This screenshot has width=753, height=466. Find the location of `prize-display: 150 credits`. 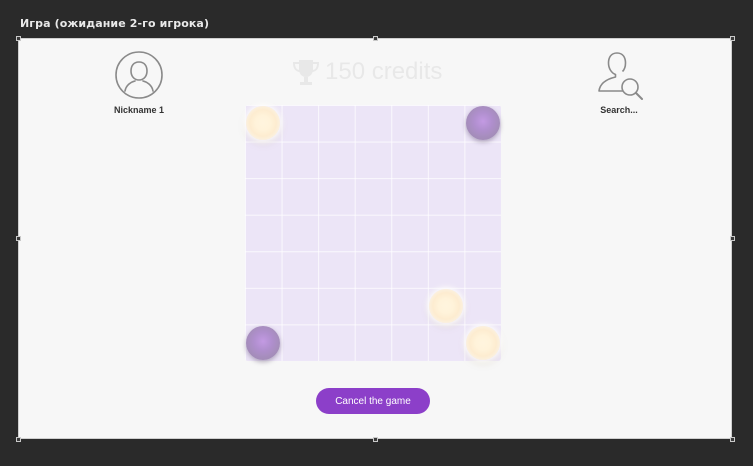

prize-display: 150 credits is located at coordinates (366, 72).